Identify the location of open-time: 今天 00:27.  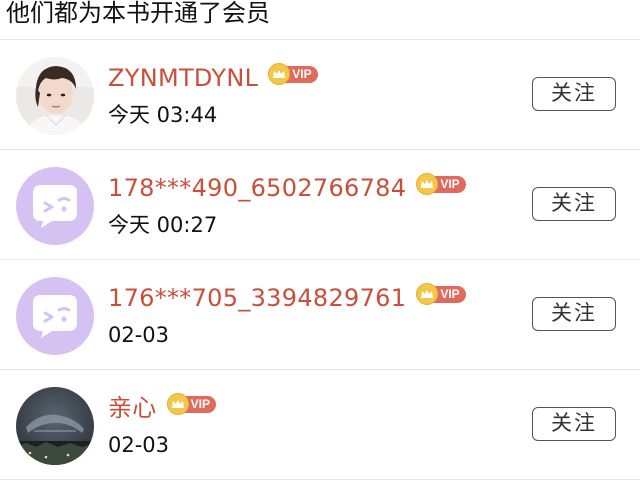
(163, 225).